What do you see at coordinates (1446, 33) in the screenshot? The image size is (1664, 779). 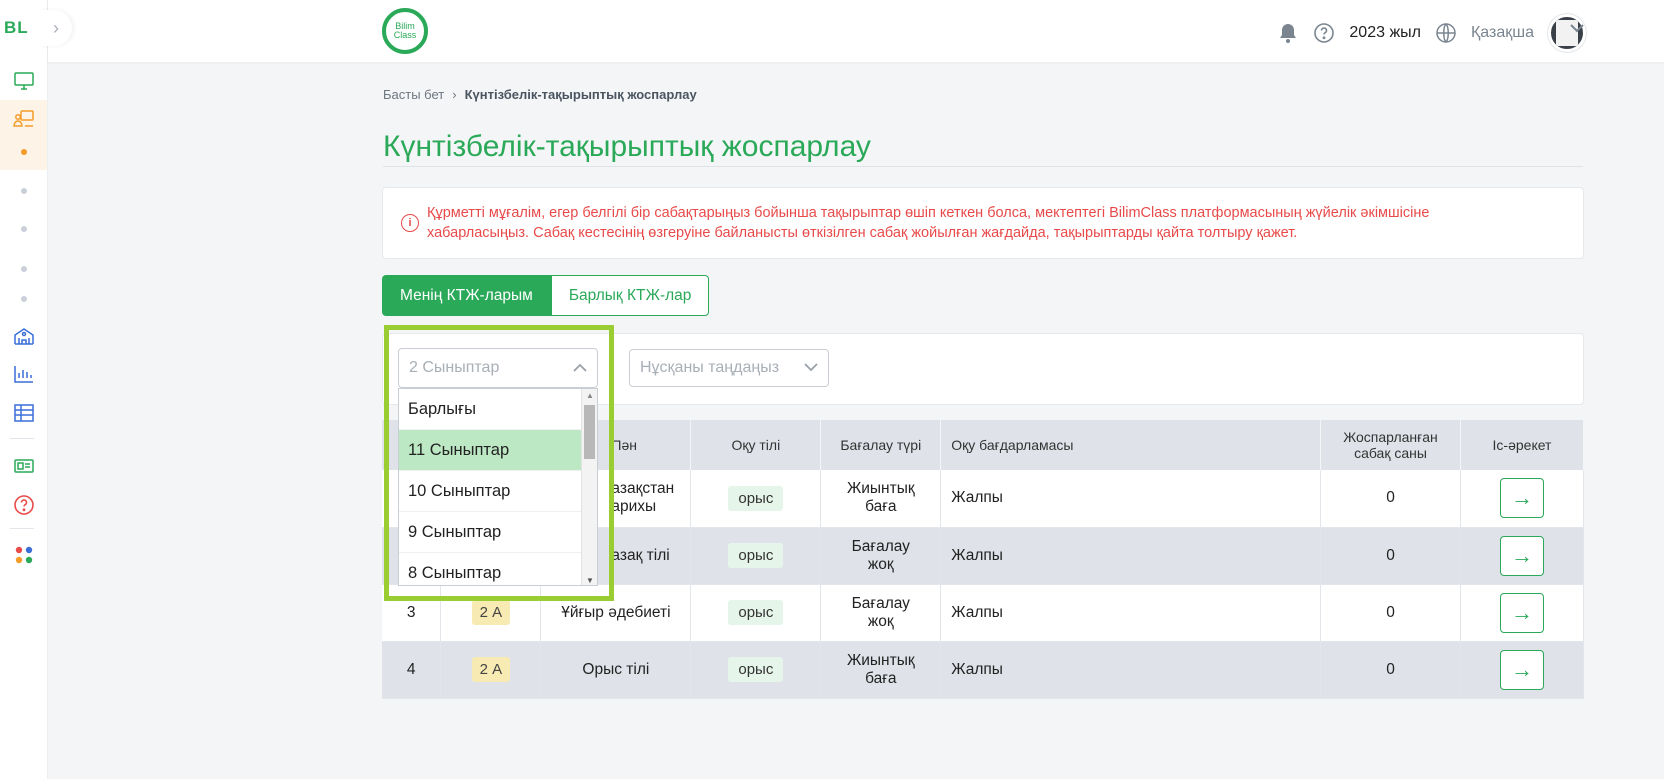 I see `globe-icon` at bounding box center [1446, 33].